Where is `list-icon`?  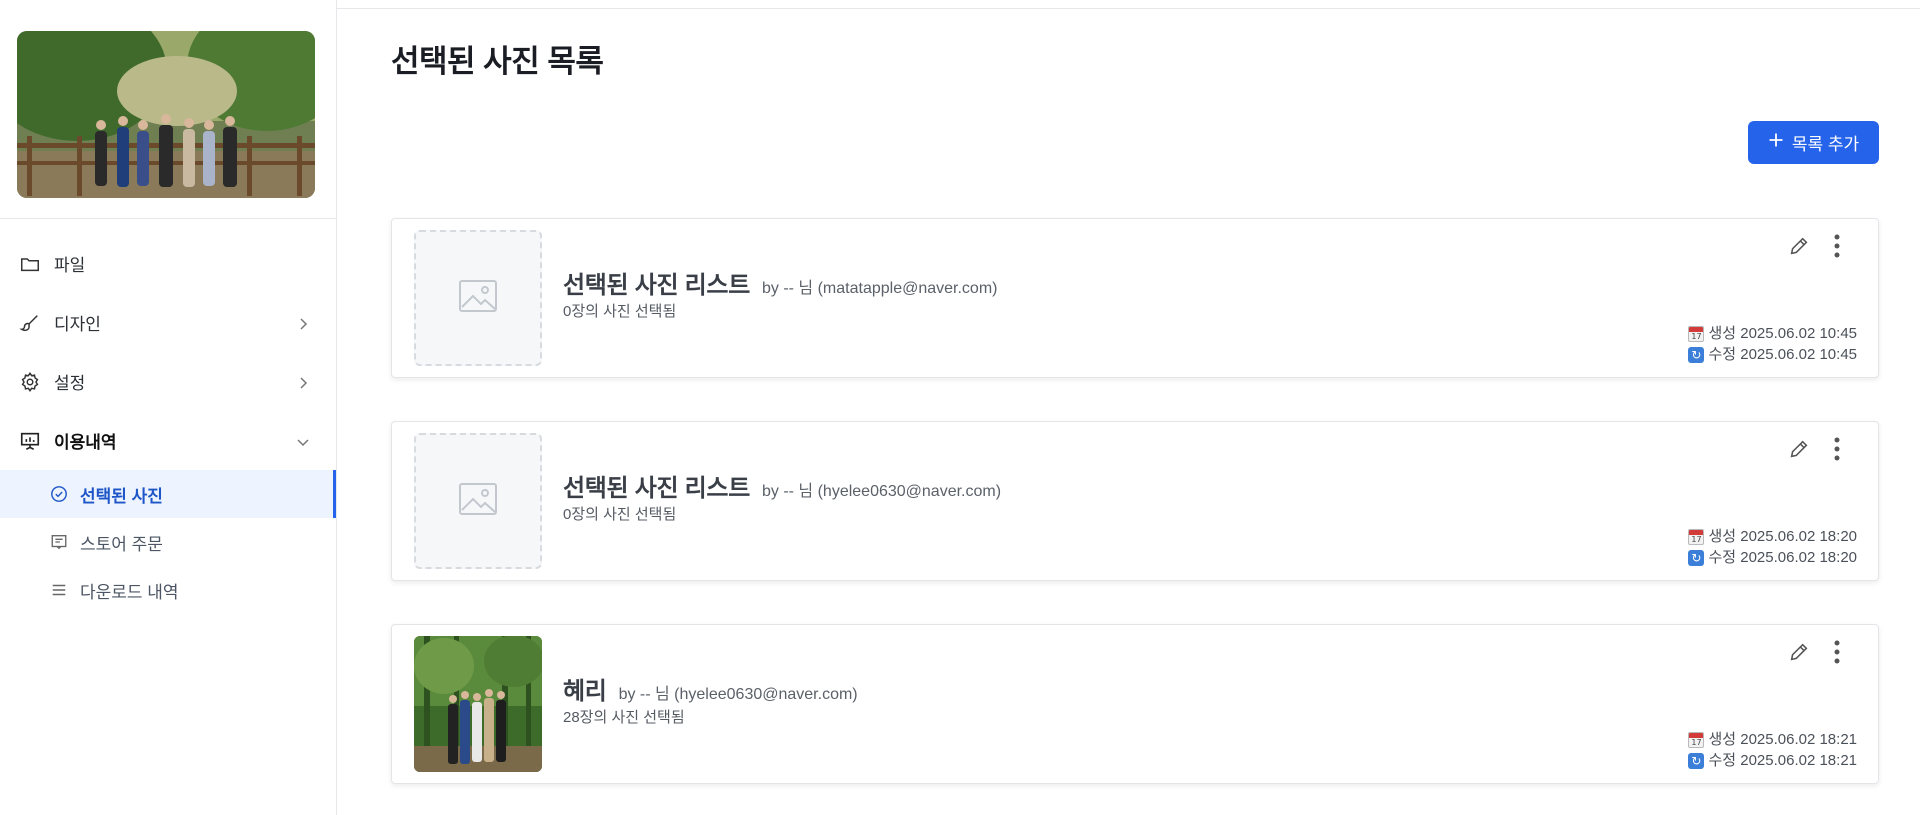 list-icon is located at coordinates (59, 590).